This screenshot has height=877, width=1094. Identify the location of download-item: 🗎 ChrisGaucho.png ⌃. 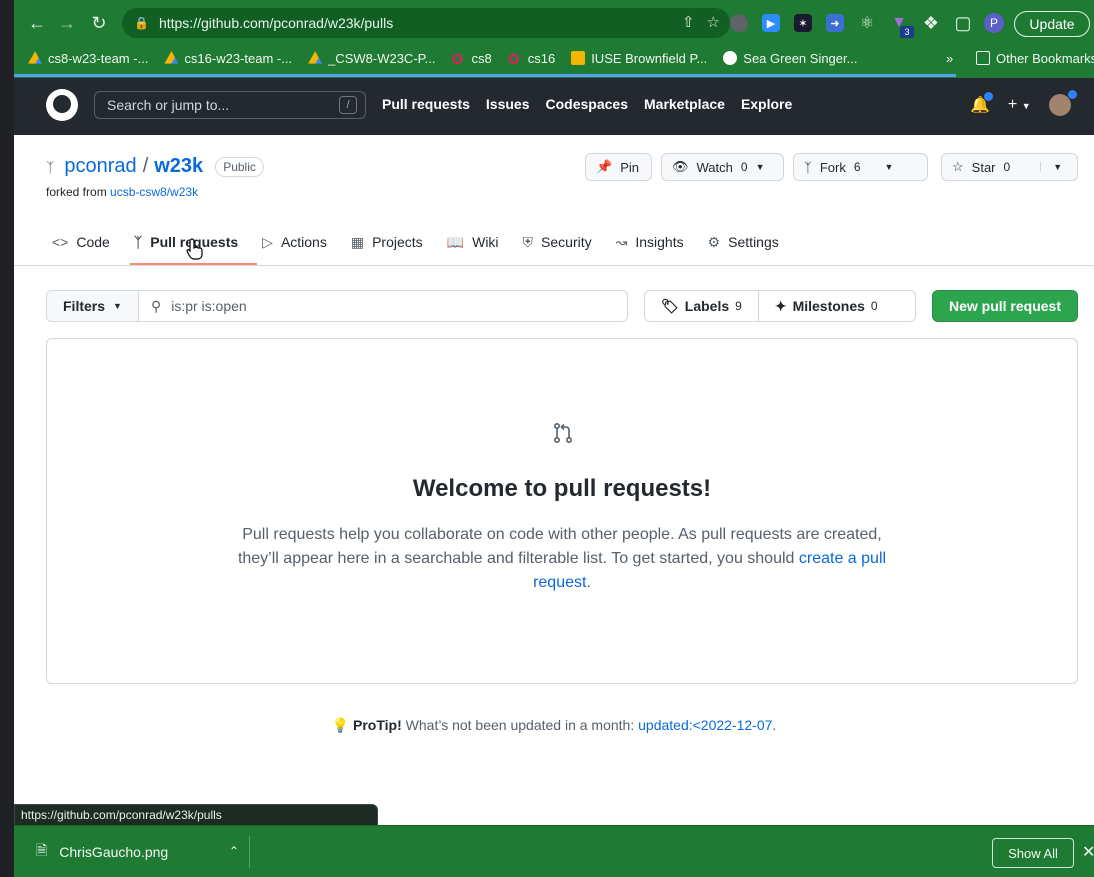
(137, 852).